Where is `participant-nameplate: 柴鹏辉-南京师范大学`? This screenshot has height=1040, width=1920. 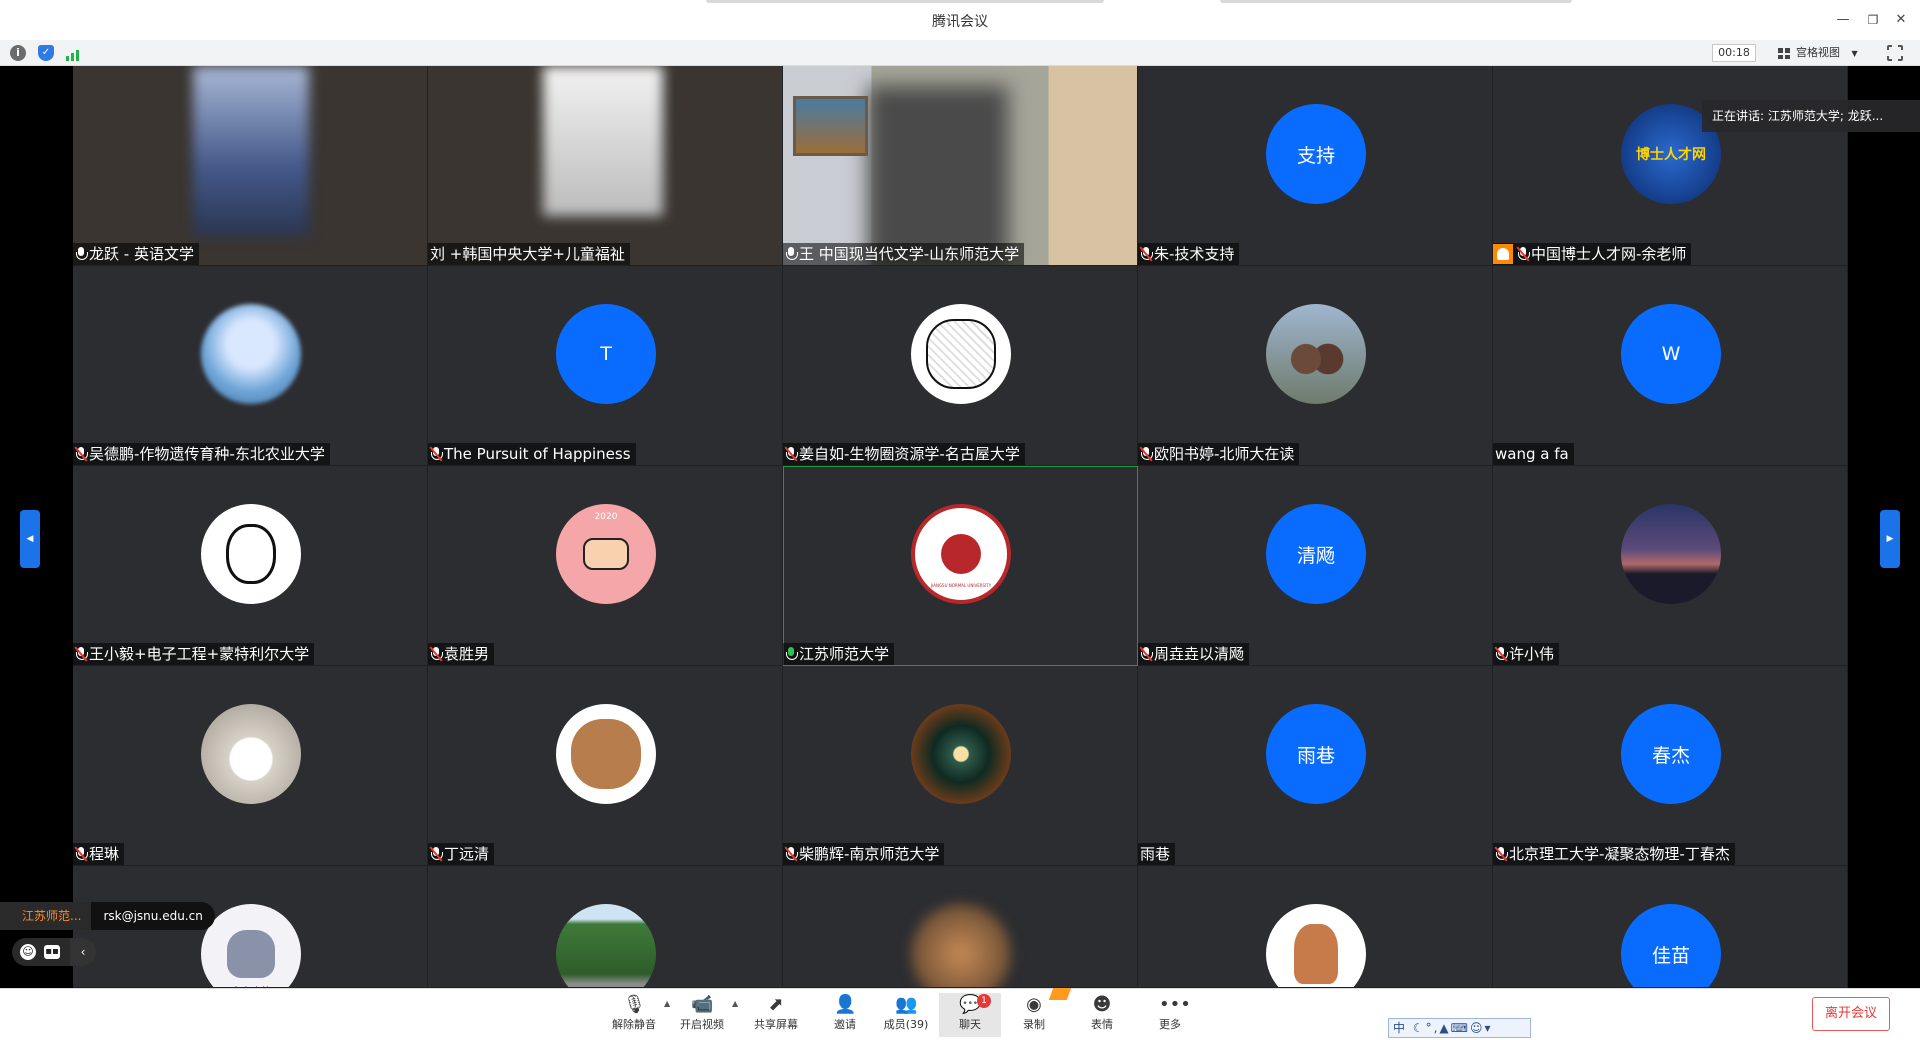 participant-nameplate: 柴鹏辉-南京师范大学 is located at coordinates (864, 854).